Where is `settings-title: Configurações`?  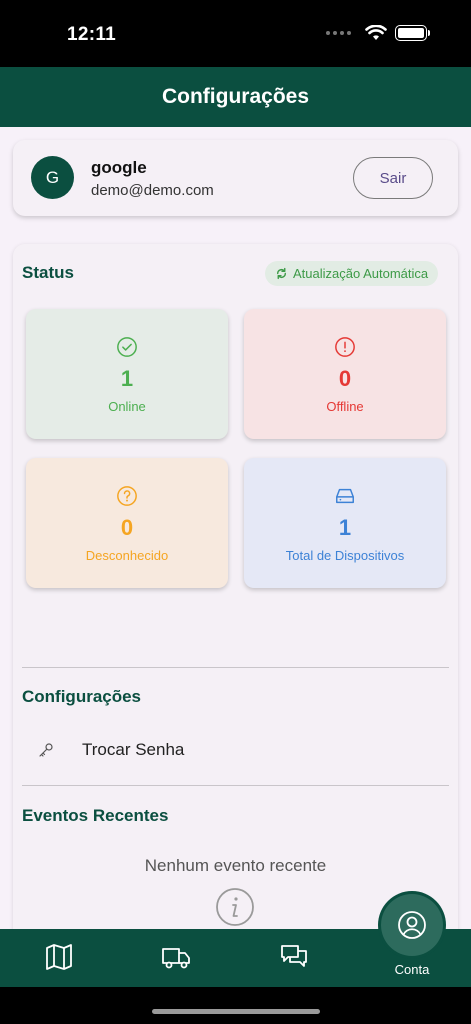 settings-title: Configurações is located at coordinates (82, 696).